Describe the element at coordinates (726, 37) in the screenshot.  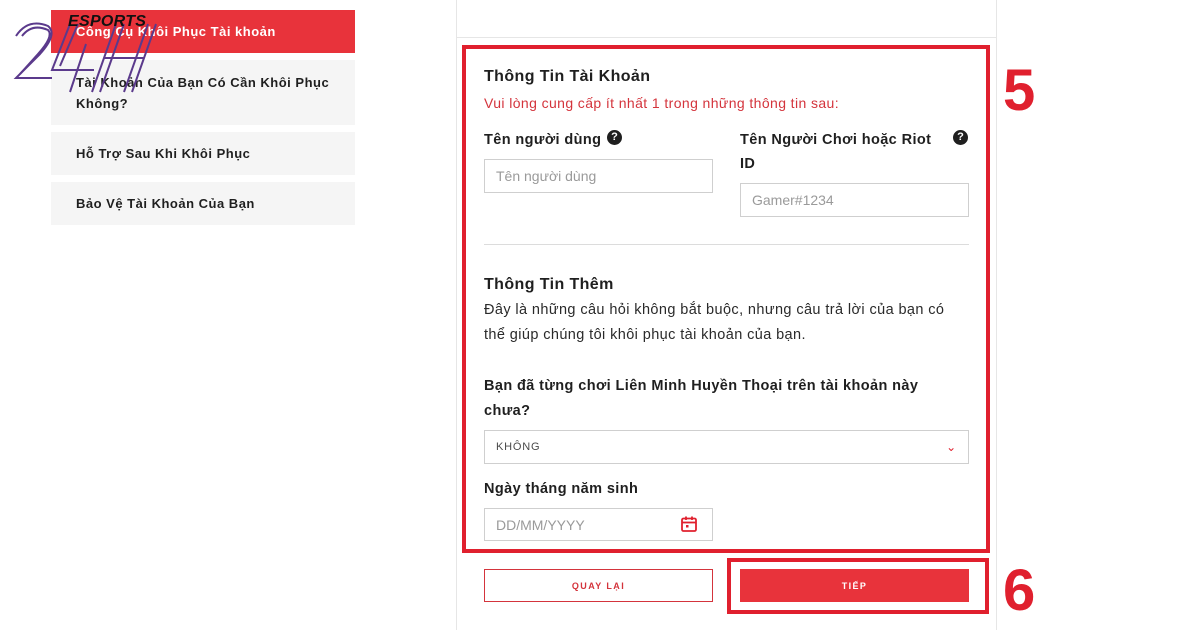
I see `panel-divider` at that location.